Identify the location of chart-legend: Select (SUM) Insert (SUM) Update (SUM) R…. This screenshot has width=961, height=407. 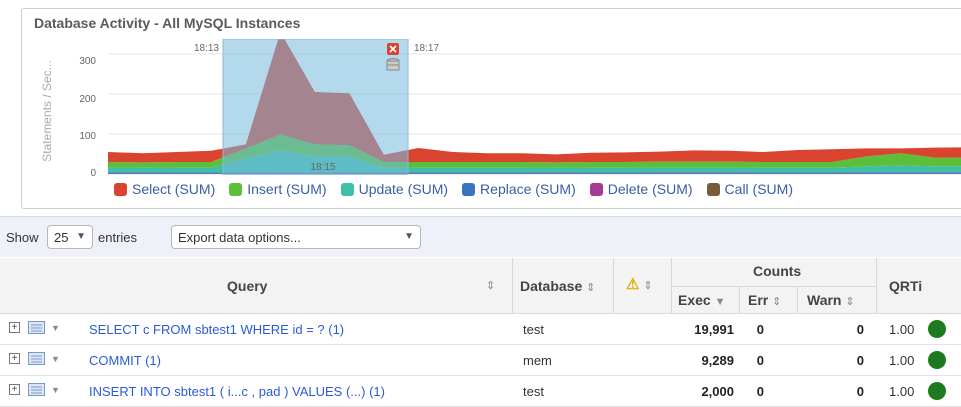
(453, 189).